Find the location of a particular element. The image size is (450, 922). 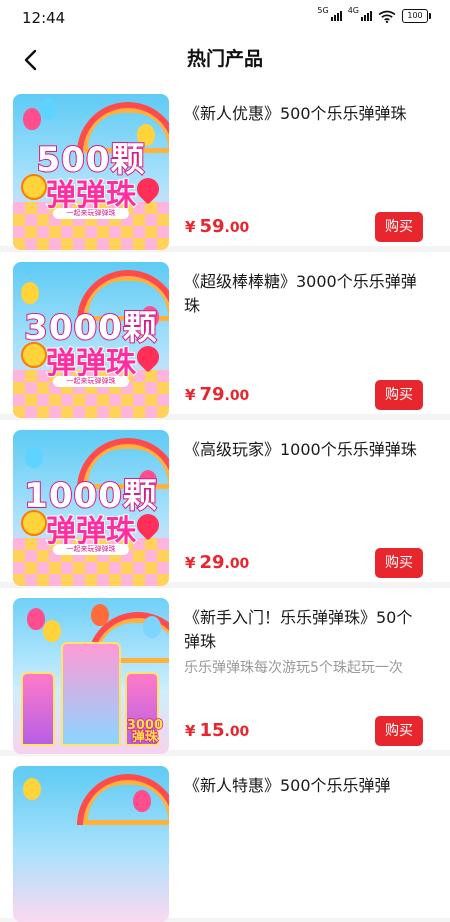

product-title: 《新人优惠》500个乐乐弹弹珠 is located at coordinates (295, 113).